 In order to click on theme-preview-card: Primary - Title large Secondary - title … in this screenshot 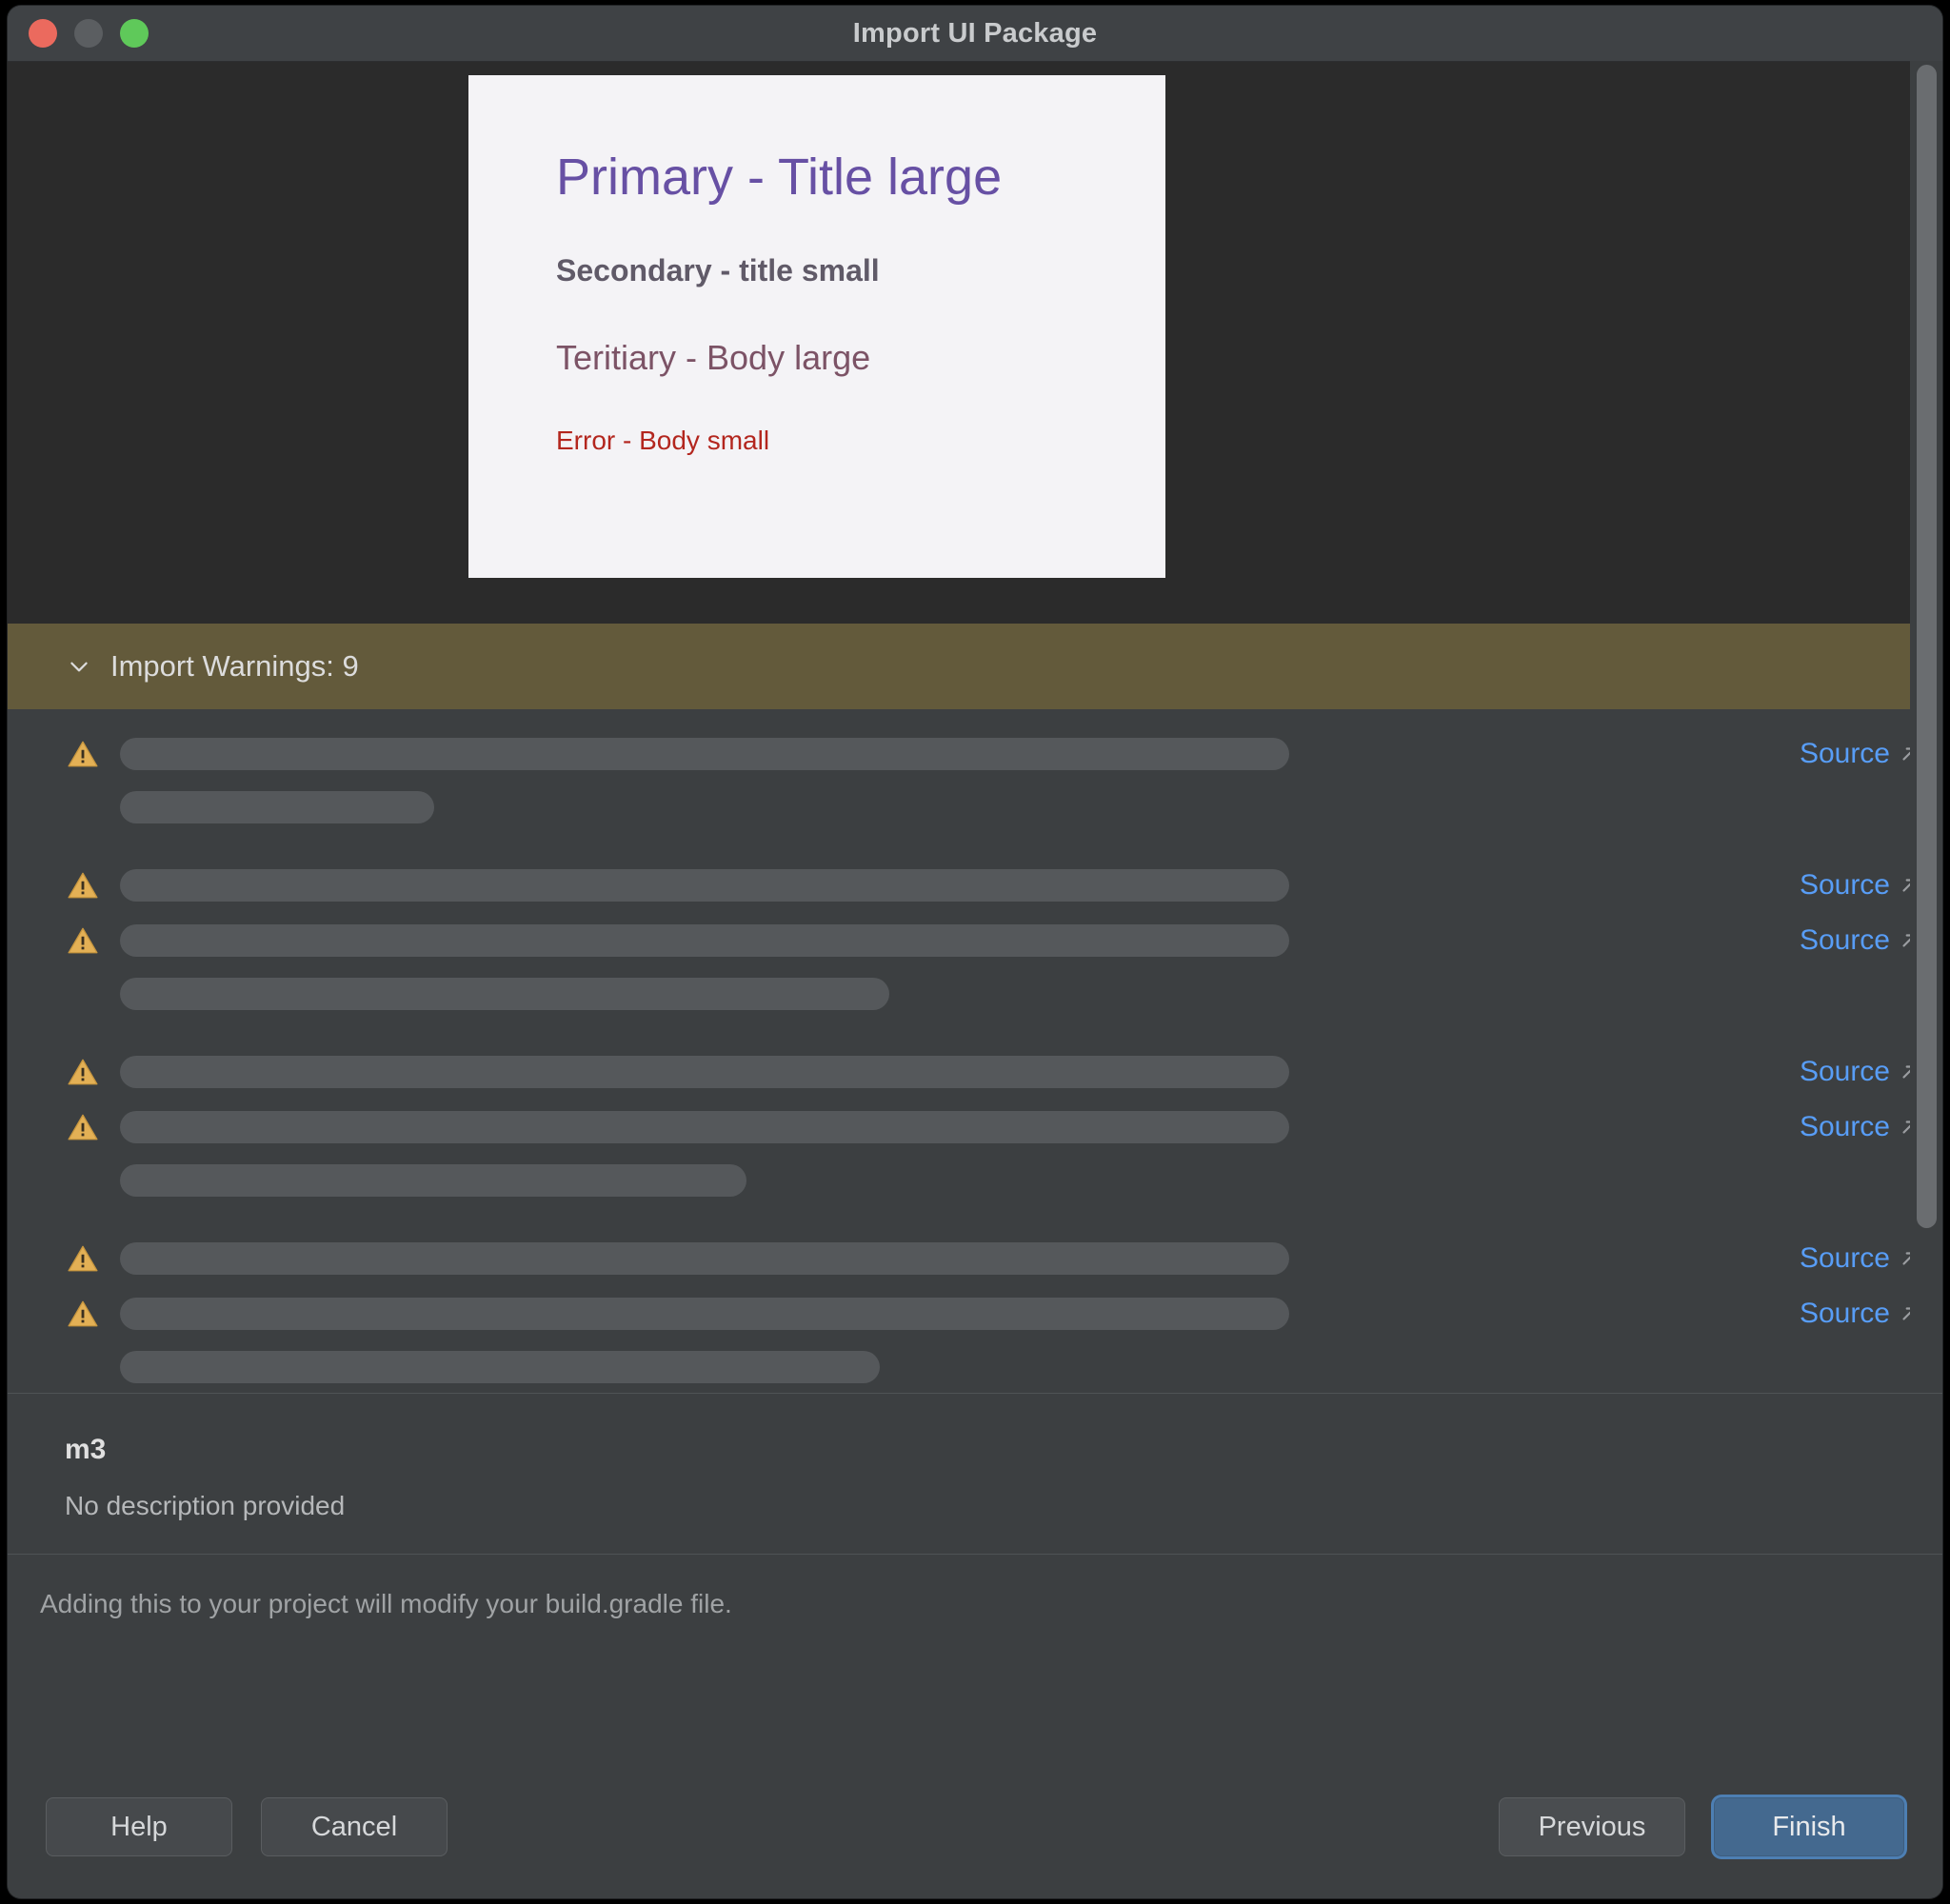, I will do `click(816, 326)`.